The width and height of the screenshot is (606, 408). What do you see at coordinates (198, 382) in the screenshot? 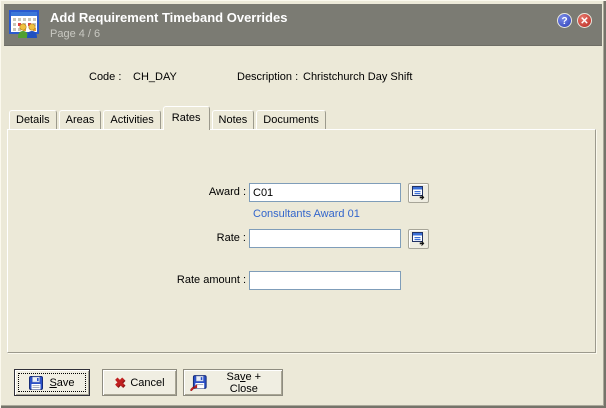
I see `floppy-disk-arrow-icon` at bounding box center [198, 382].